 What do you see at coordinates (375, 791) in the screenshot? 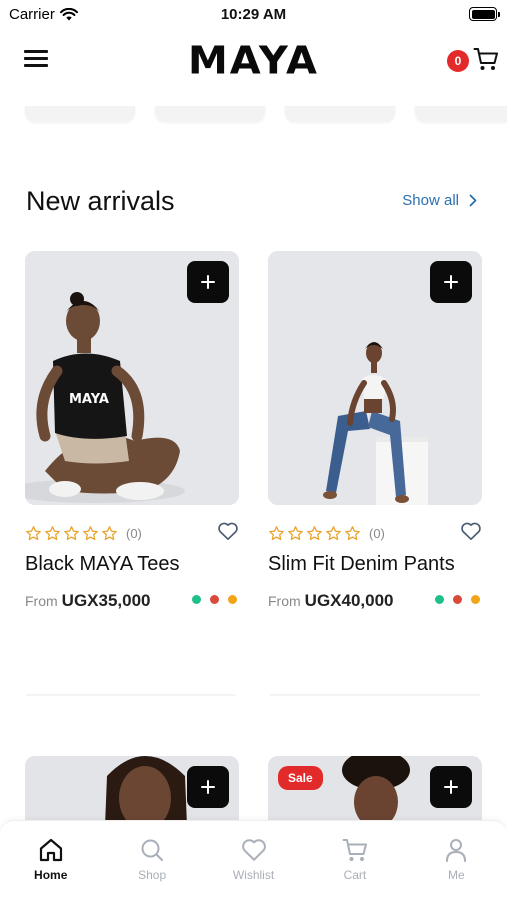
I see `product-card-partial: Sale` at bounding box center [375, 791].